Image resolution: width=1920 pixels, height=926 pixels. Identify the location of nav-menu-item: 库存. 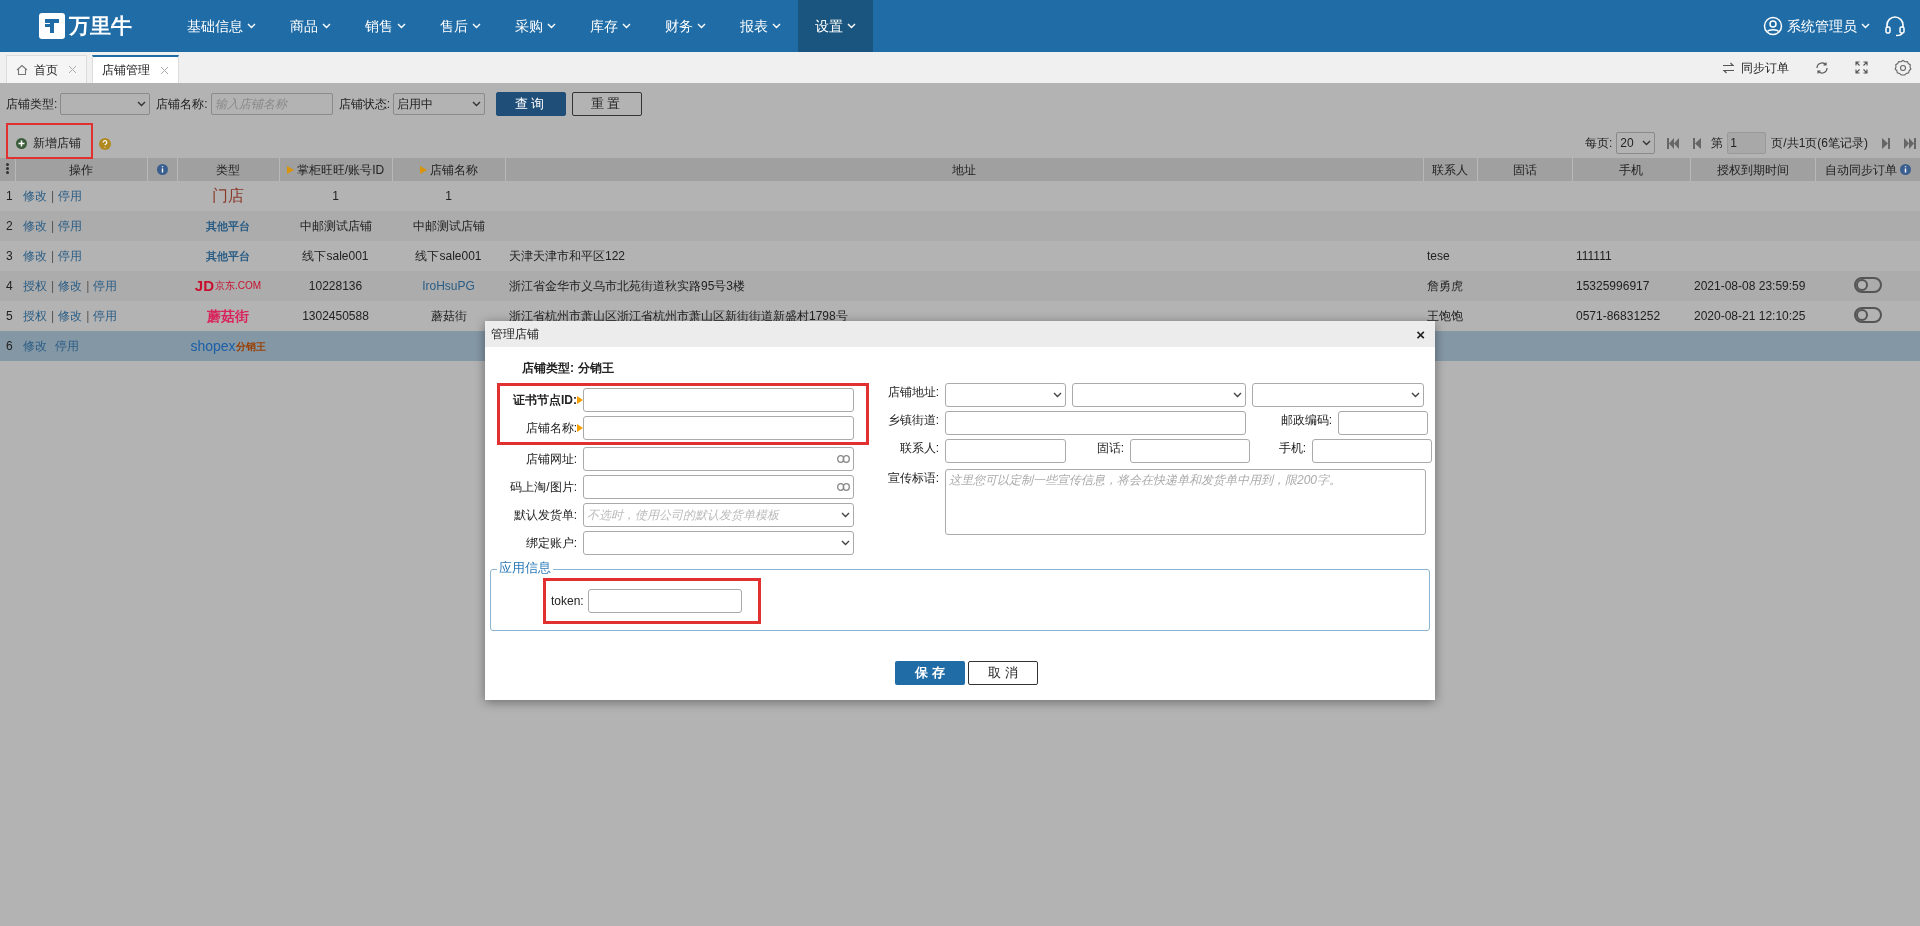
(610, 26).